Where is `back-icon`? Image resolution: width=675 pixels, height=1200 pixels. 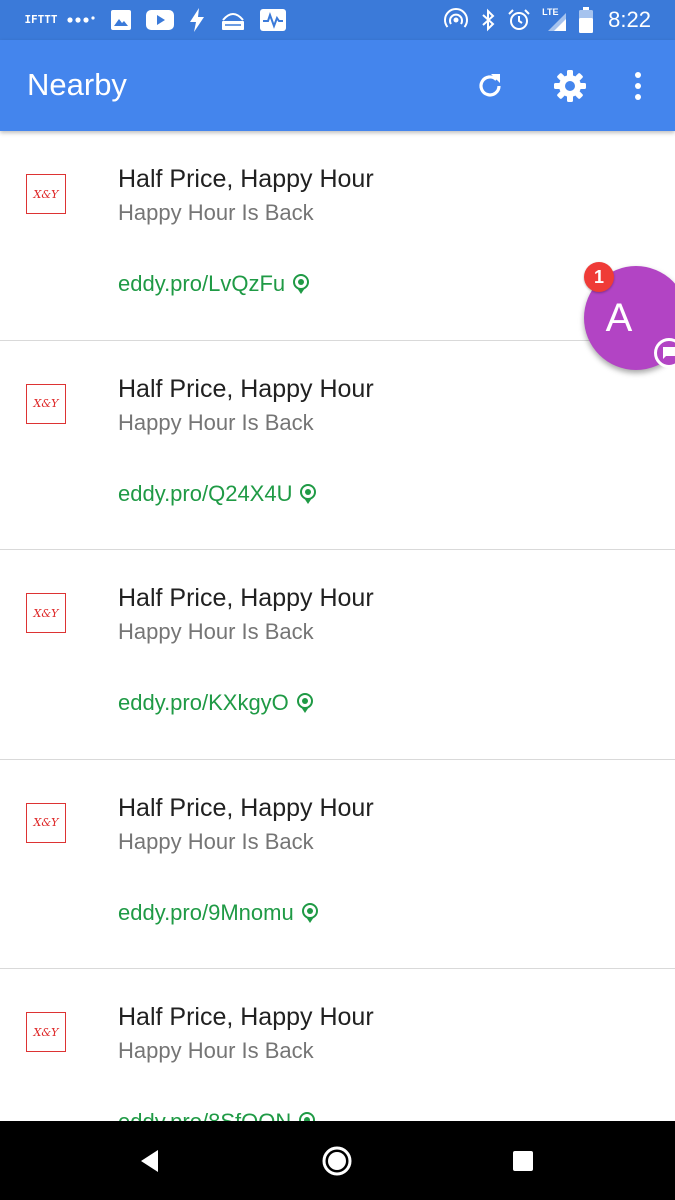
back-icon is located at coordinates (149, 1161).